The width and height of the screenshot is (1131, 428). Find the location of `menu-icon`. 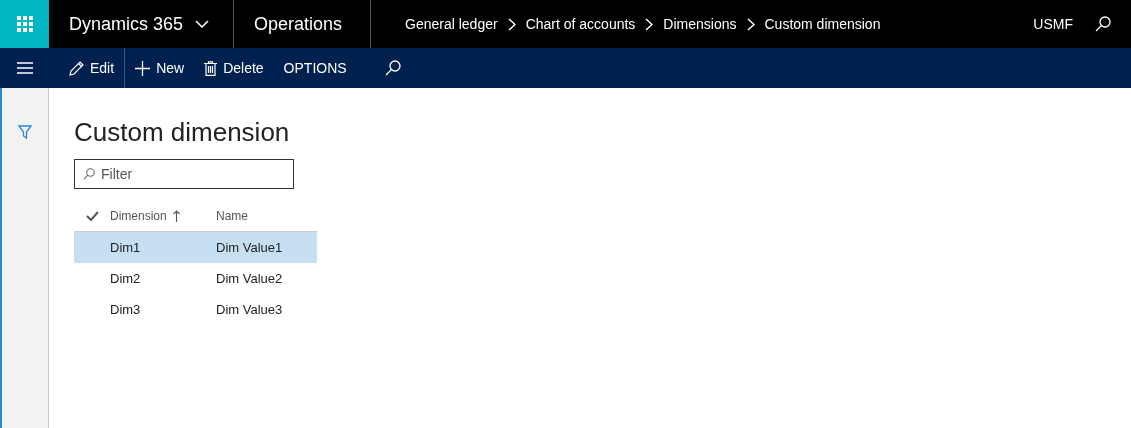

menu-icon is located at coordinates (24, 68).